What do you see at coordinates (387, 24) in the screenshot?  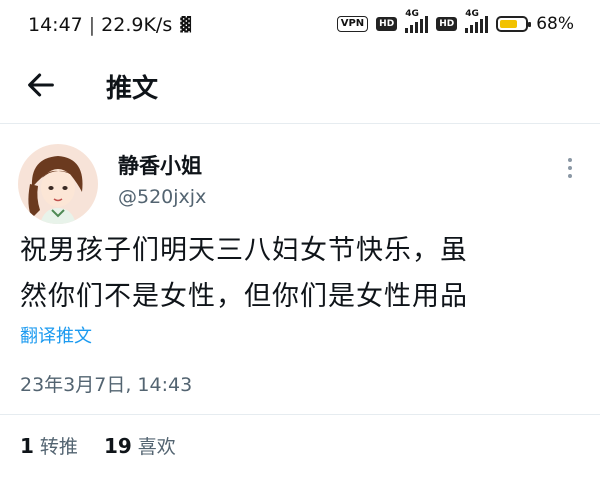 I see `hd-badge-1: HD` at bounding box center [387, 24].